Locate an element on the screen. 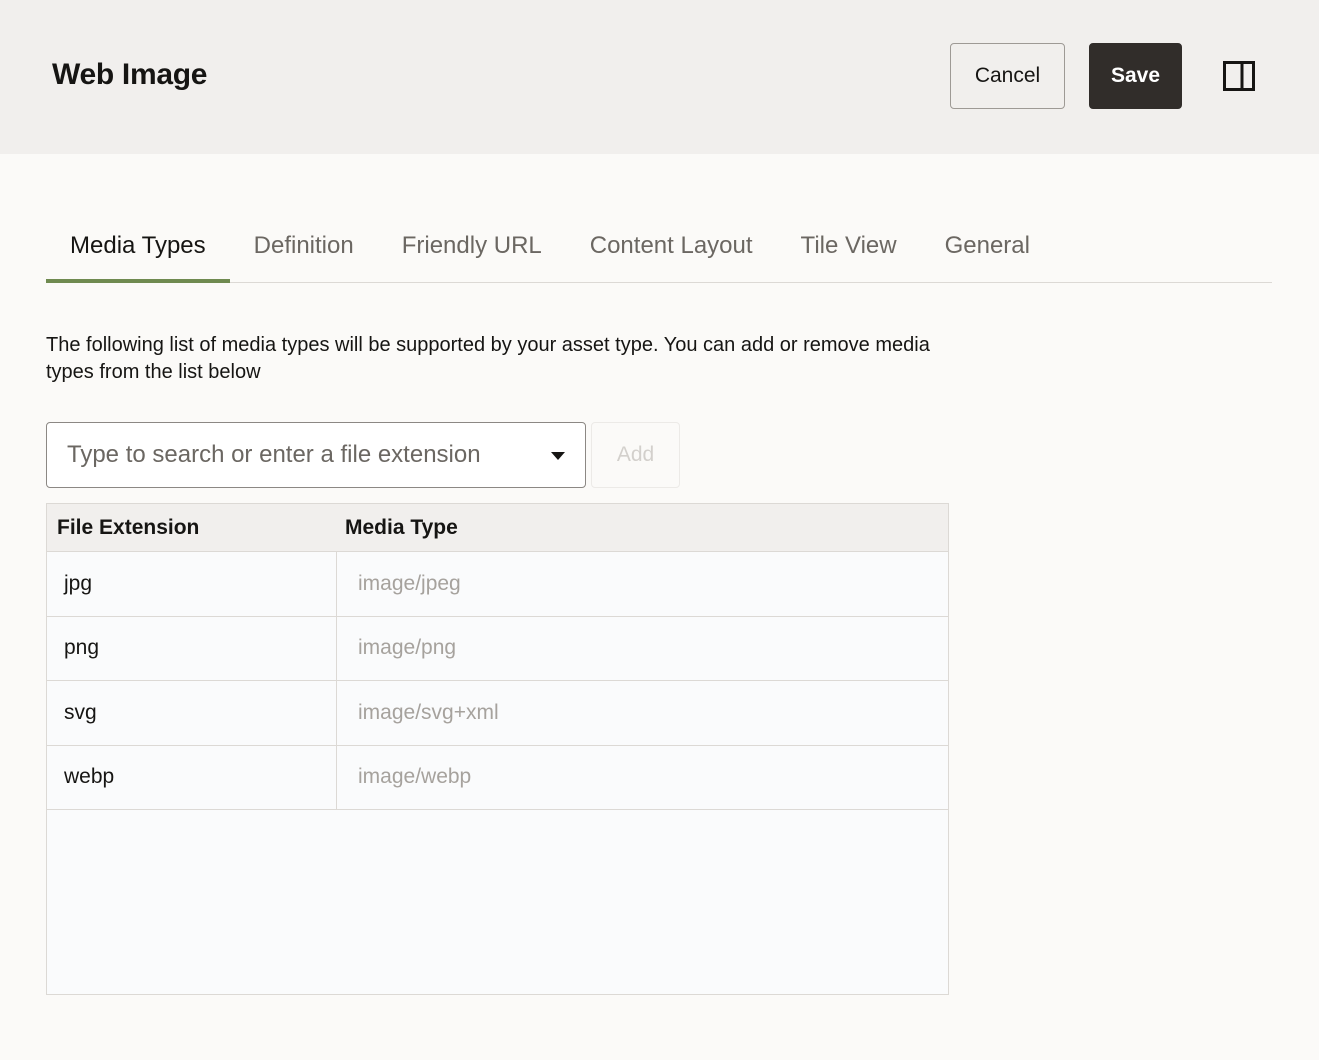 The image size is (1319, 1060). tab-general: General is located at coordinates (987, 246).